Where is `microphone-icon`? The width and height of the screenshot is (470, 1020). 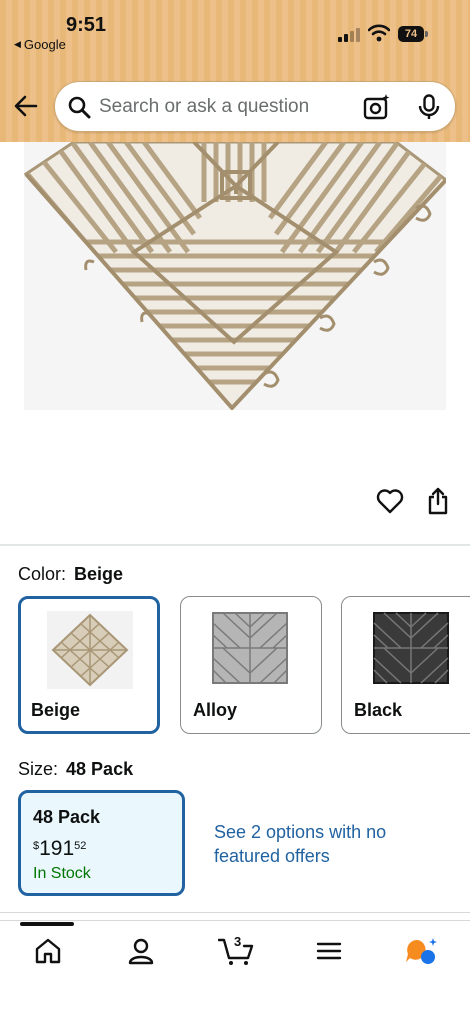 microphone-icon is located at coordinates (429, 107).